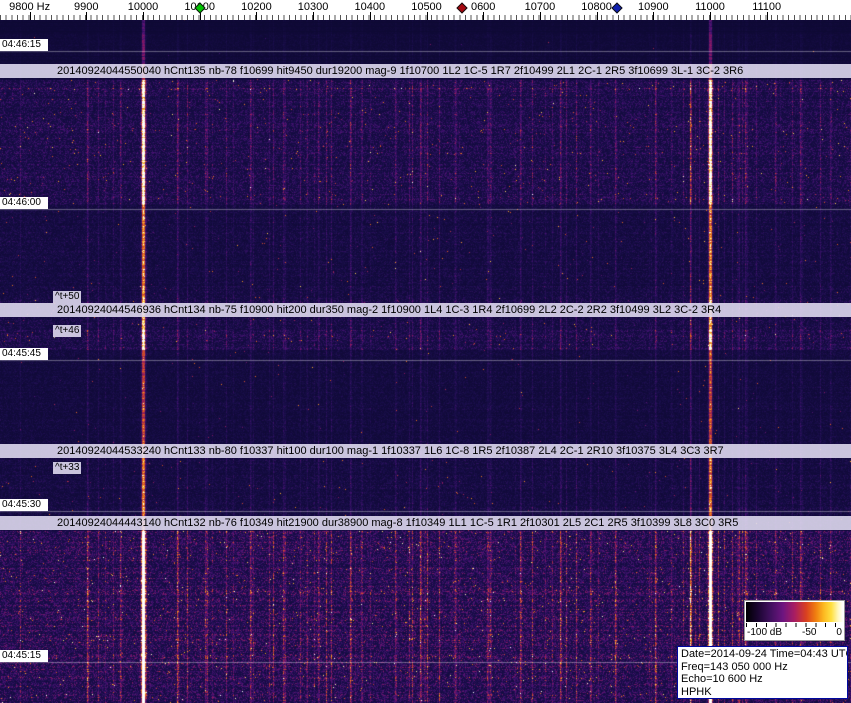 Image resolution: width=851 pixels, height=703 pixels. What do you see at coordinates (653, 7) in the screenshot?
I see `freq-tick-label: 10900` at bounding box center [653, 7].